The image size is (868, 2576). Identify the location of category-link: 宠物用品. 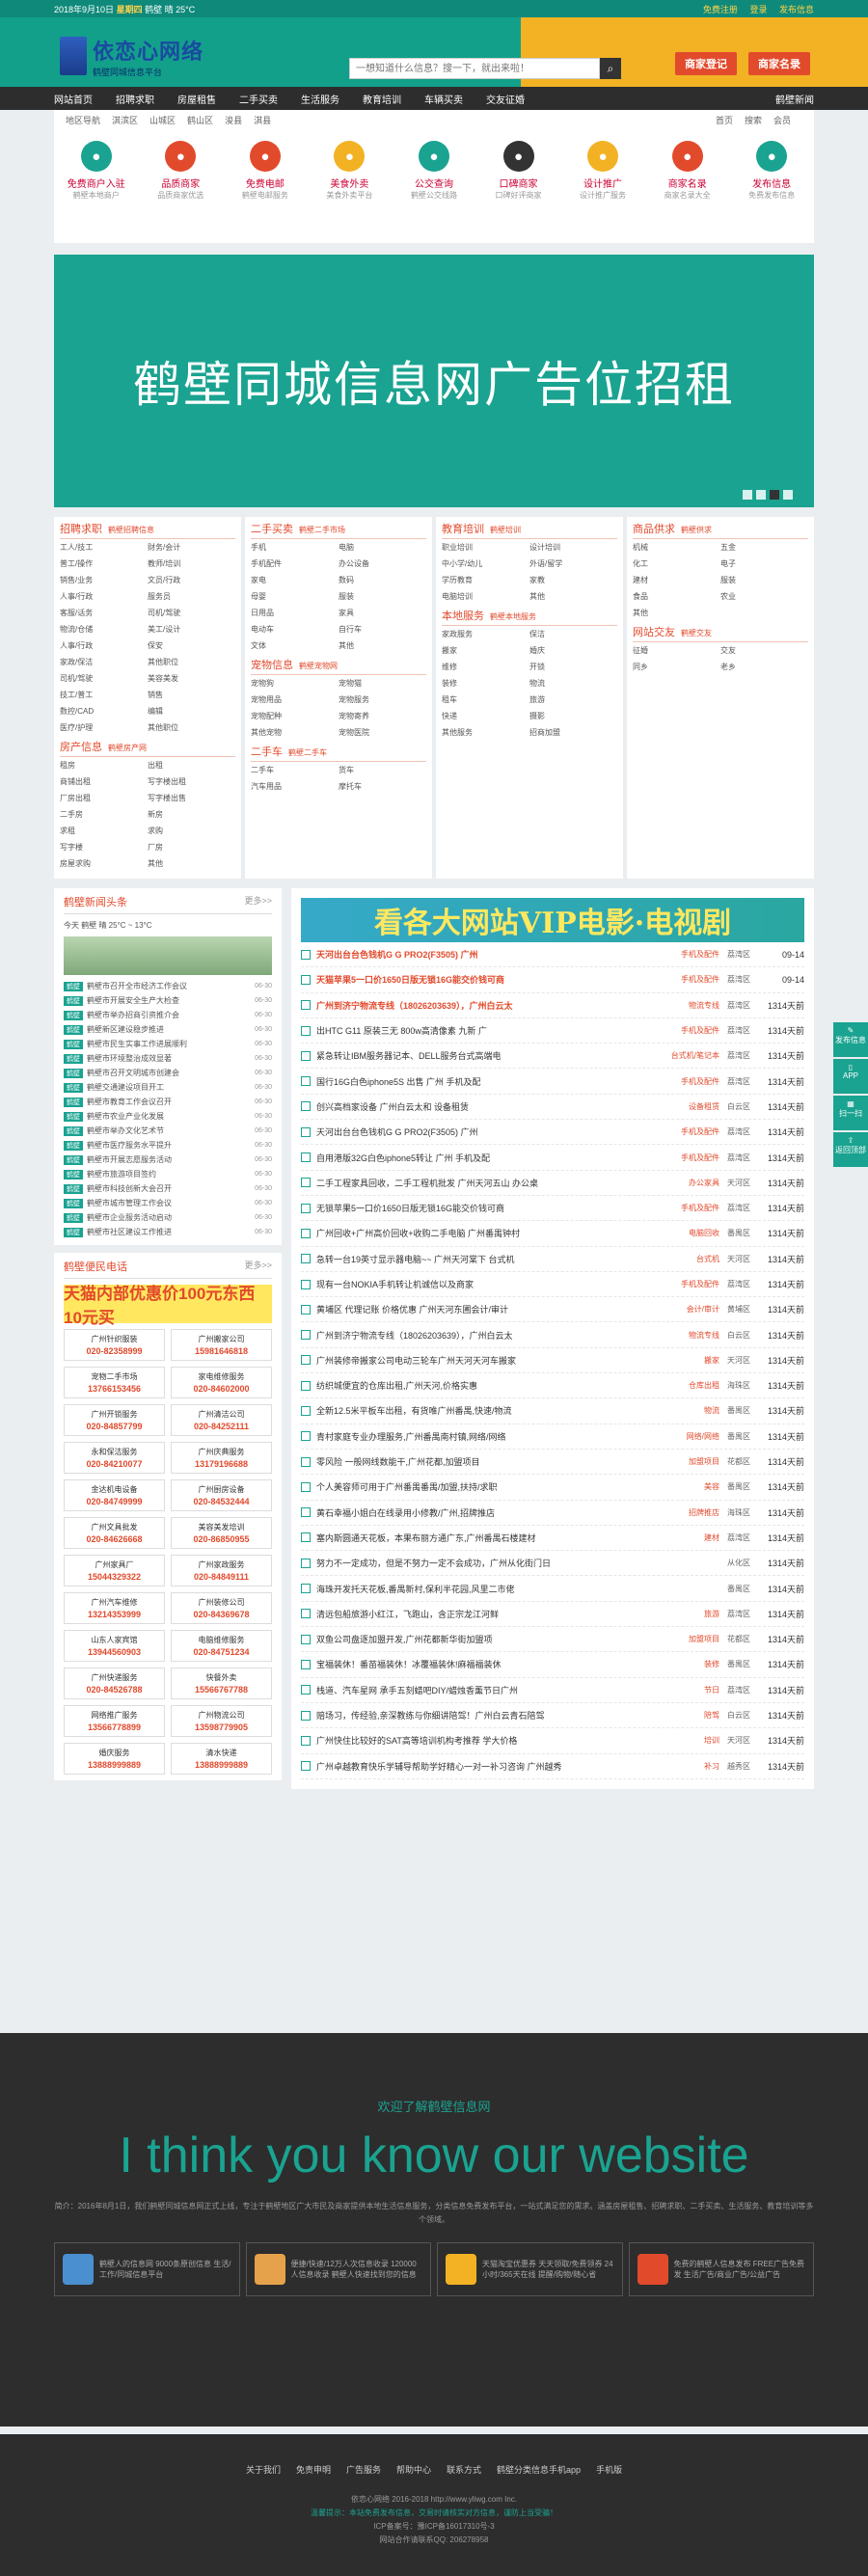
(295, 699).